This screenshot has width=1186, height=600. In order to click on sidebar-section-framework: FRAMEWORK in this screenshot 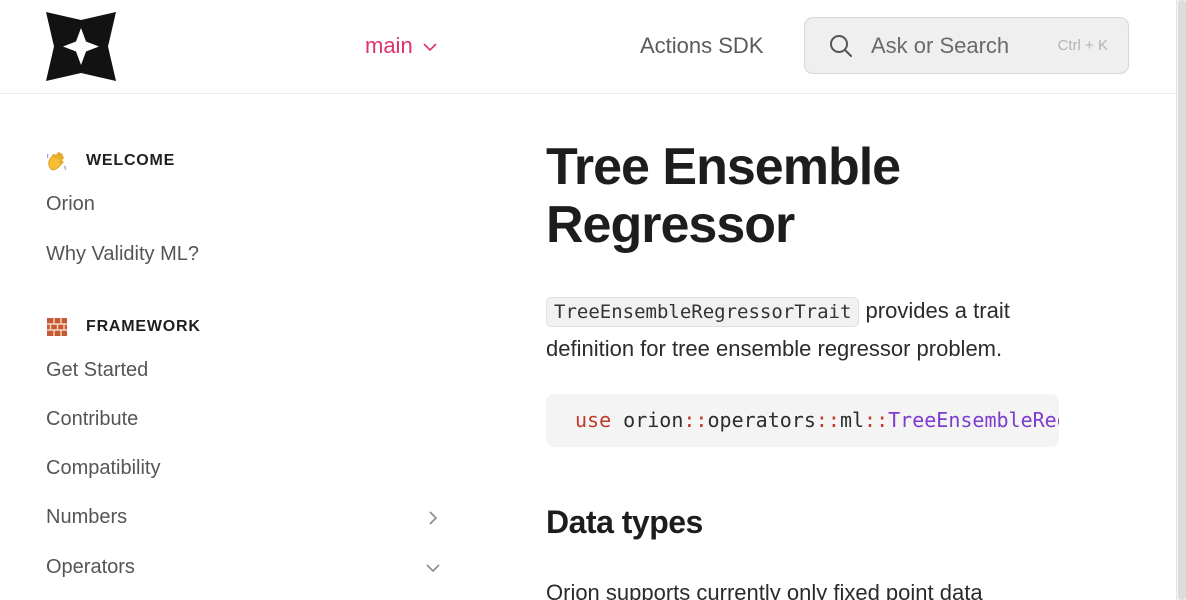, I will do `click(123, 327)`.